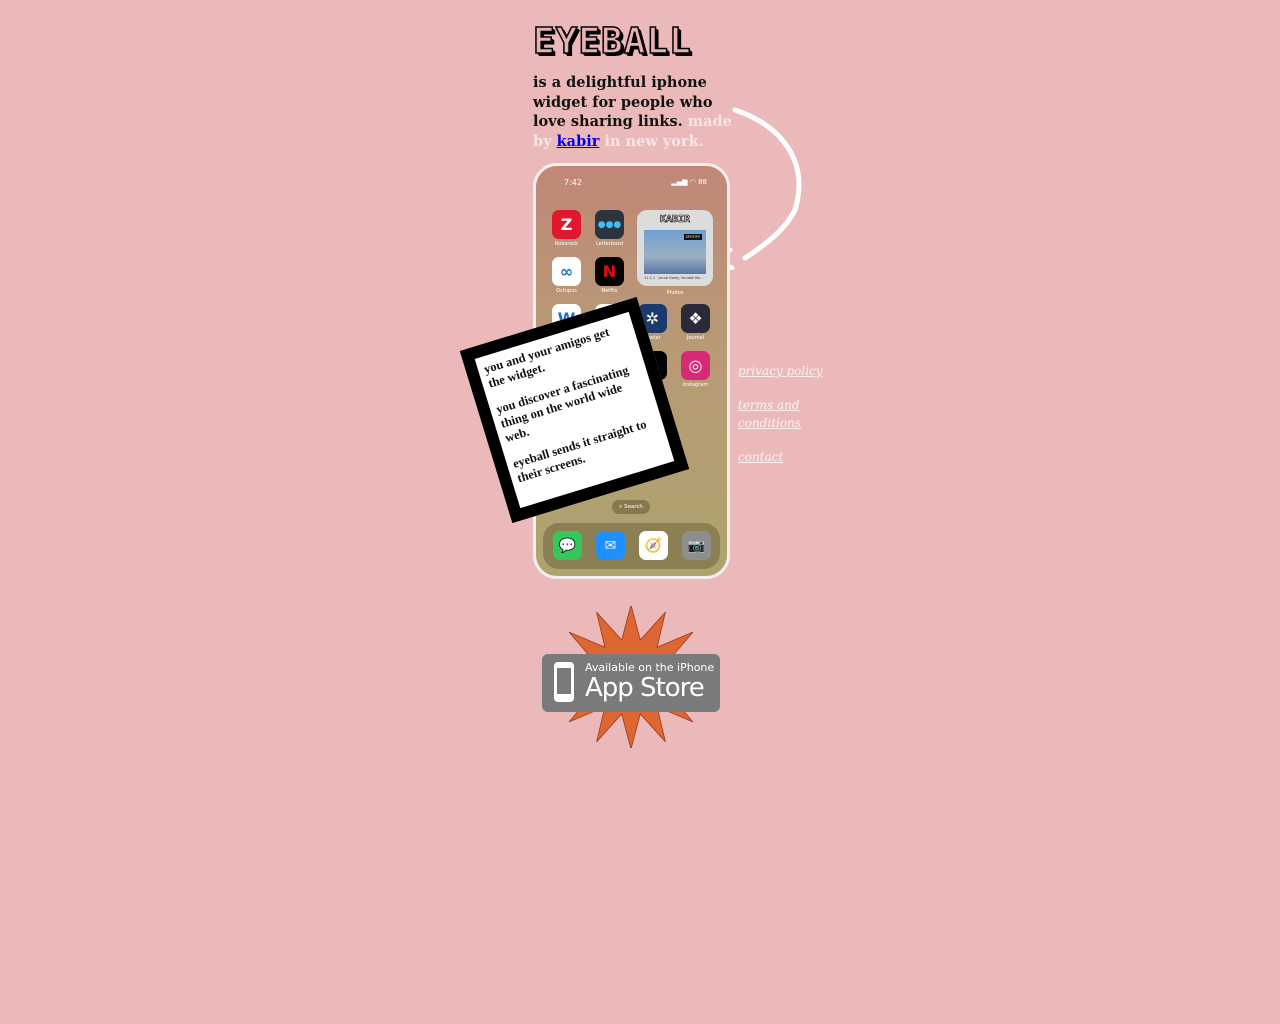  I want to click on eyeball-logo: EYEBALL, so click(612, 41).